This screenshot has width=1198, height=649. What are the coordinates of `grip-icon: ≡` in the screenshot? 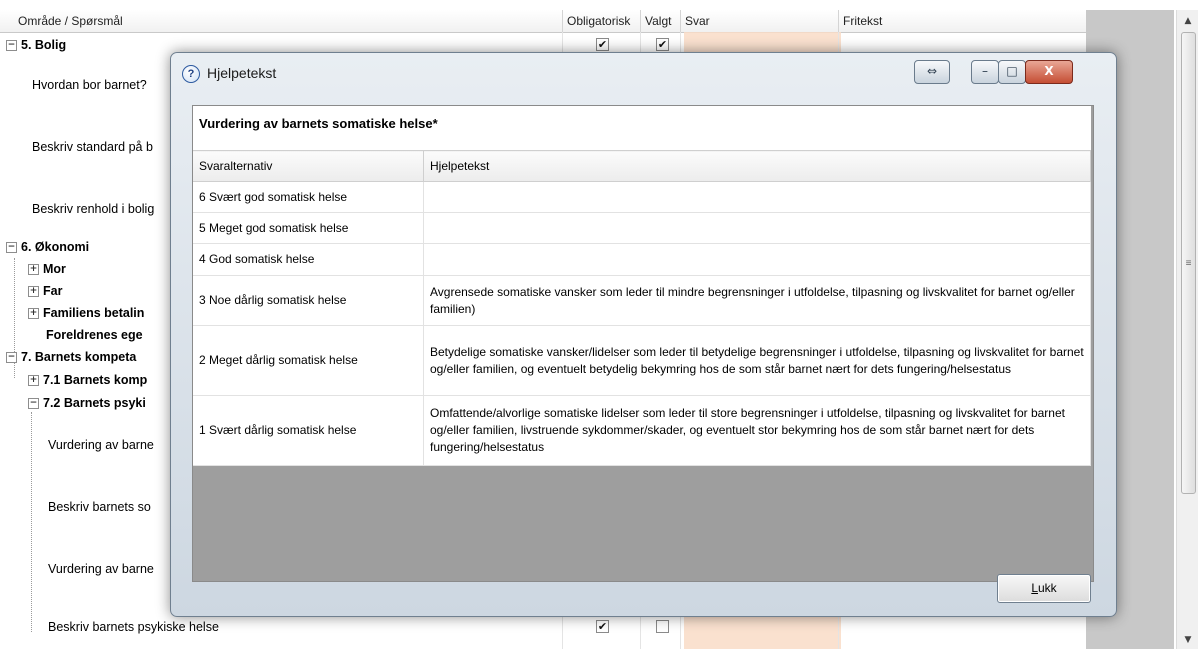 It's located at (1188, 263).